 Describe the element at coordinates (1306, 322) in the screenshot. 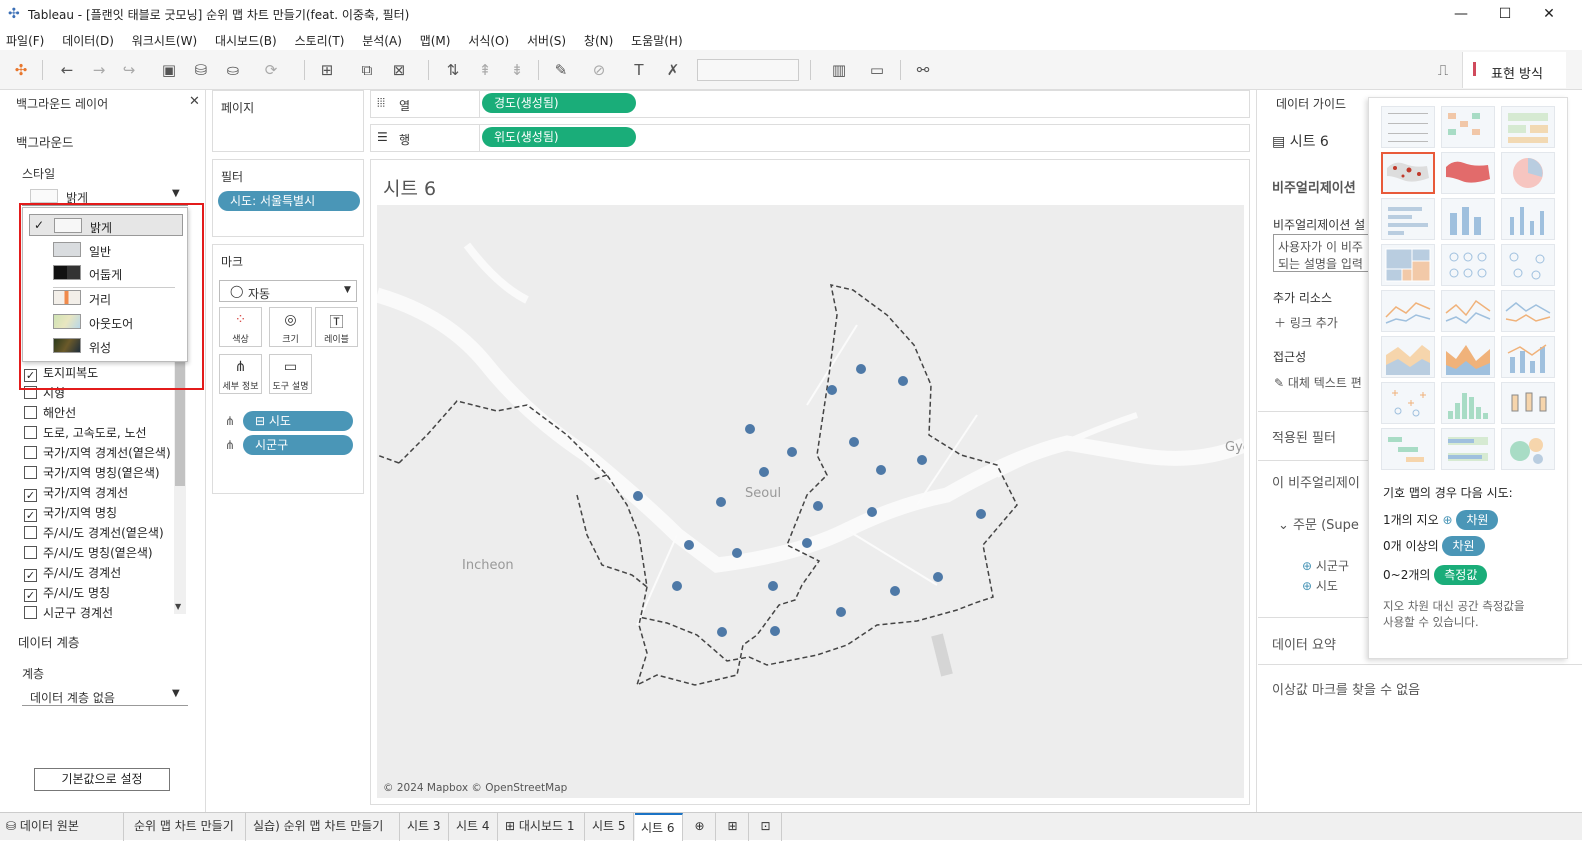

I see `add-link-button: ＋ 링크 추가` at that location.